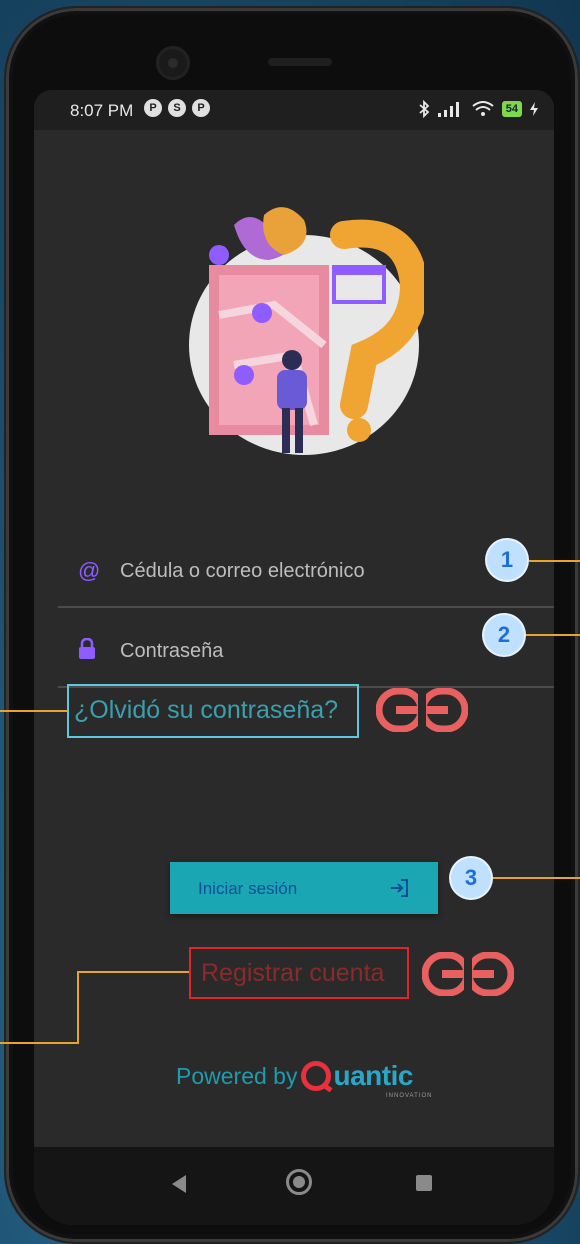 The image size is (580, 1244). Describe the element at coordinates (173, 63) in the screenshot. I see `front-camera` at that location.